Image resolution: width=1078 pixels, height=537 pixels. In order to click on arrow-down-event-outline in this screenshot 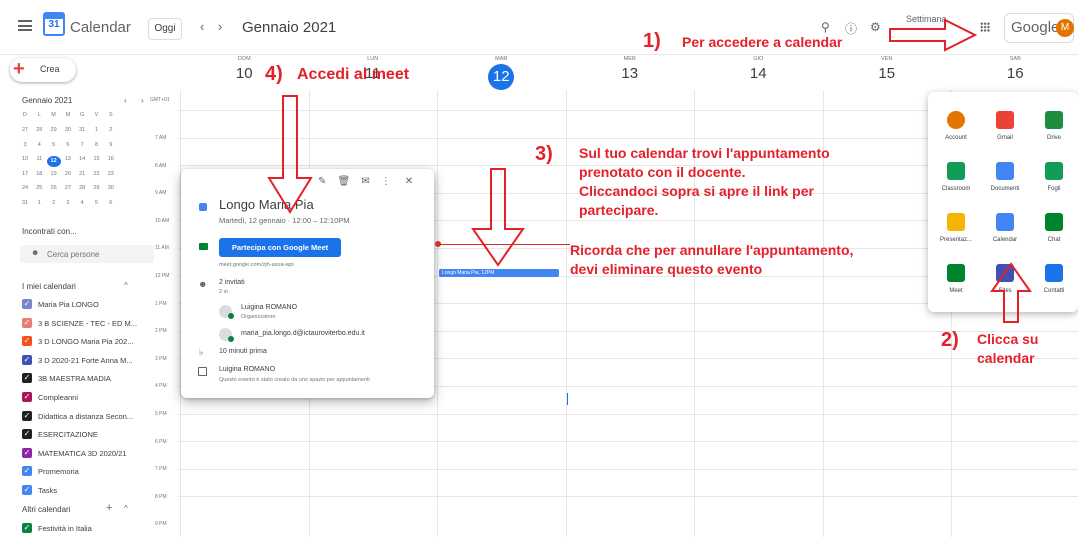, I will do `click(498, 217)`.